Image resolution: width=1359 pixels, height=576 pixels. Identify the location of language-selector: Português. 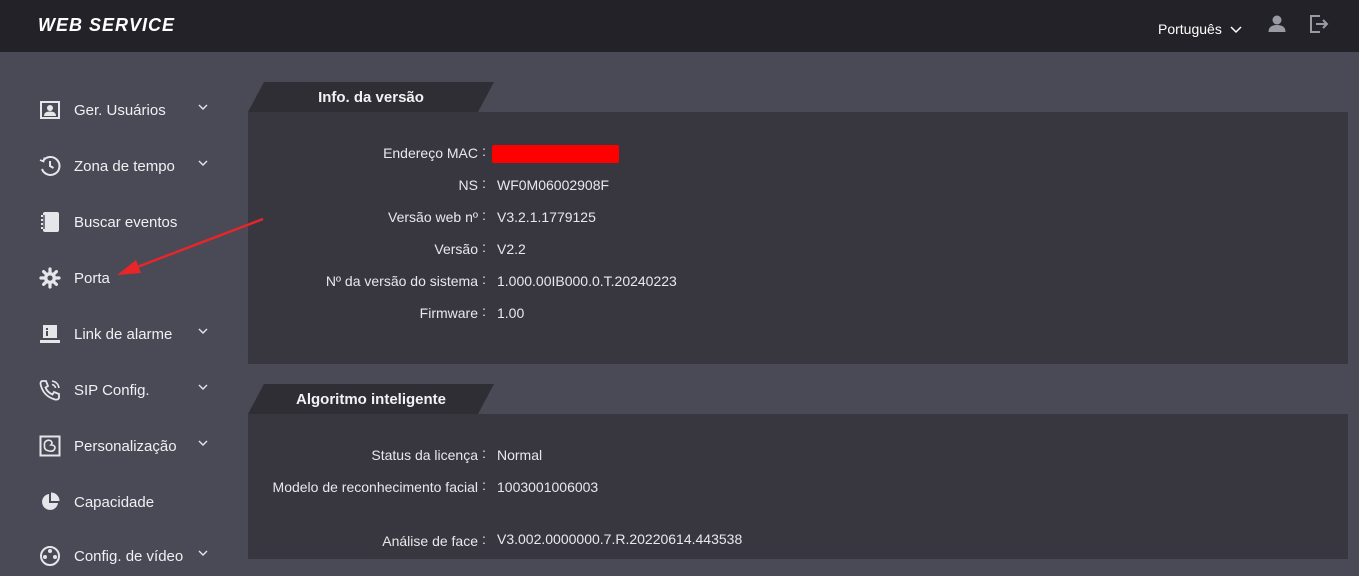
(1200, 29).